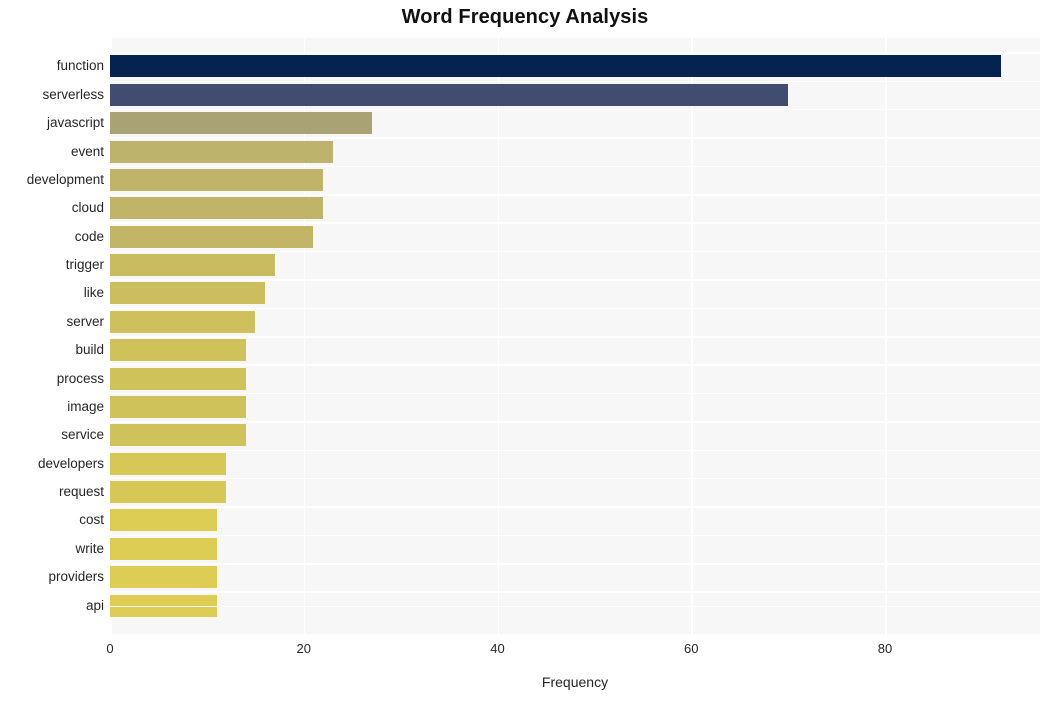 Image resolution: width=1050 pixels, height=701 pixels. I want to click on x-axis-tick-labels: 0 20 40 60 80, so click(525, 652).